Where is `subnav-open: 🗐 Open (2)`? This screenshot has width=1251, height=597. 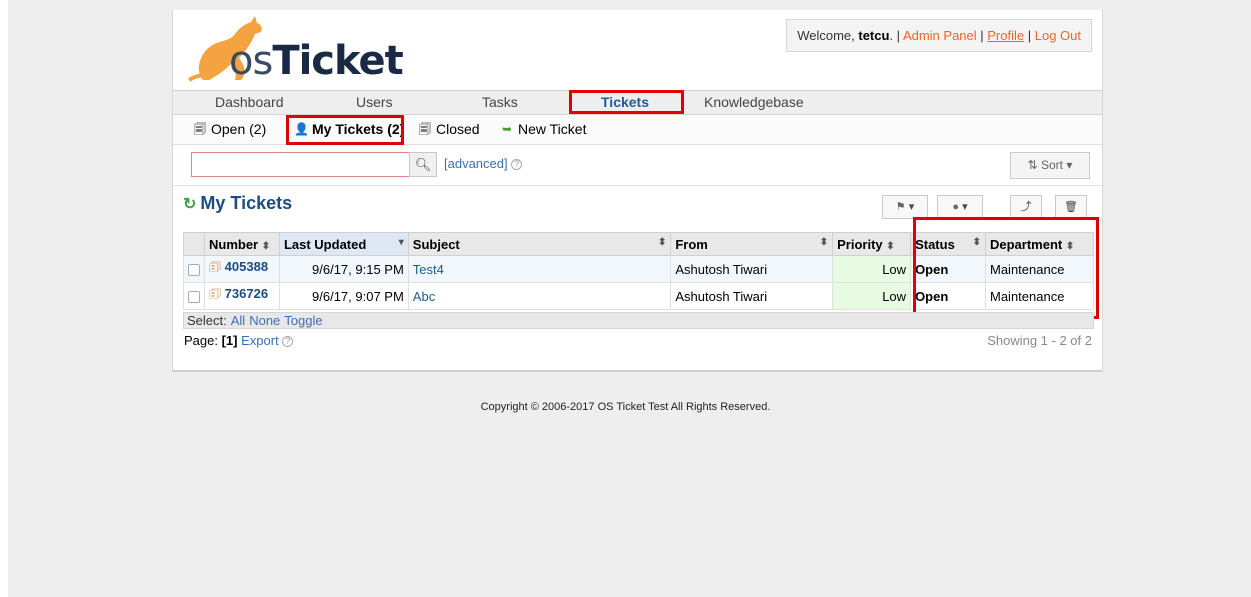
subnav-open: 🗐 Open (2) is located at coordinates (229, 129).